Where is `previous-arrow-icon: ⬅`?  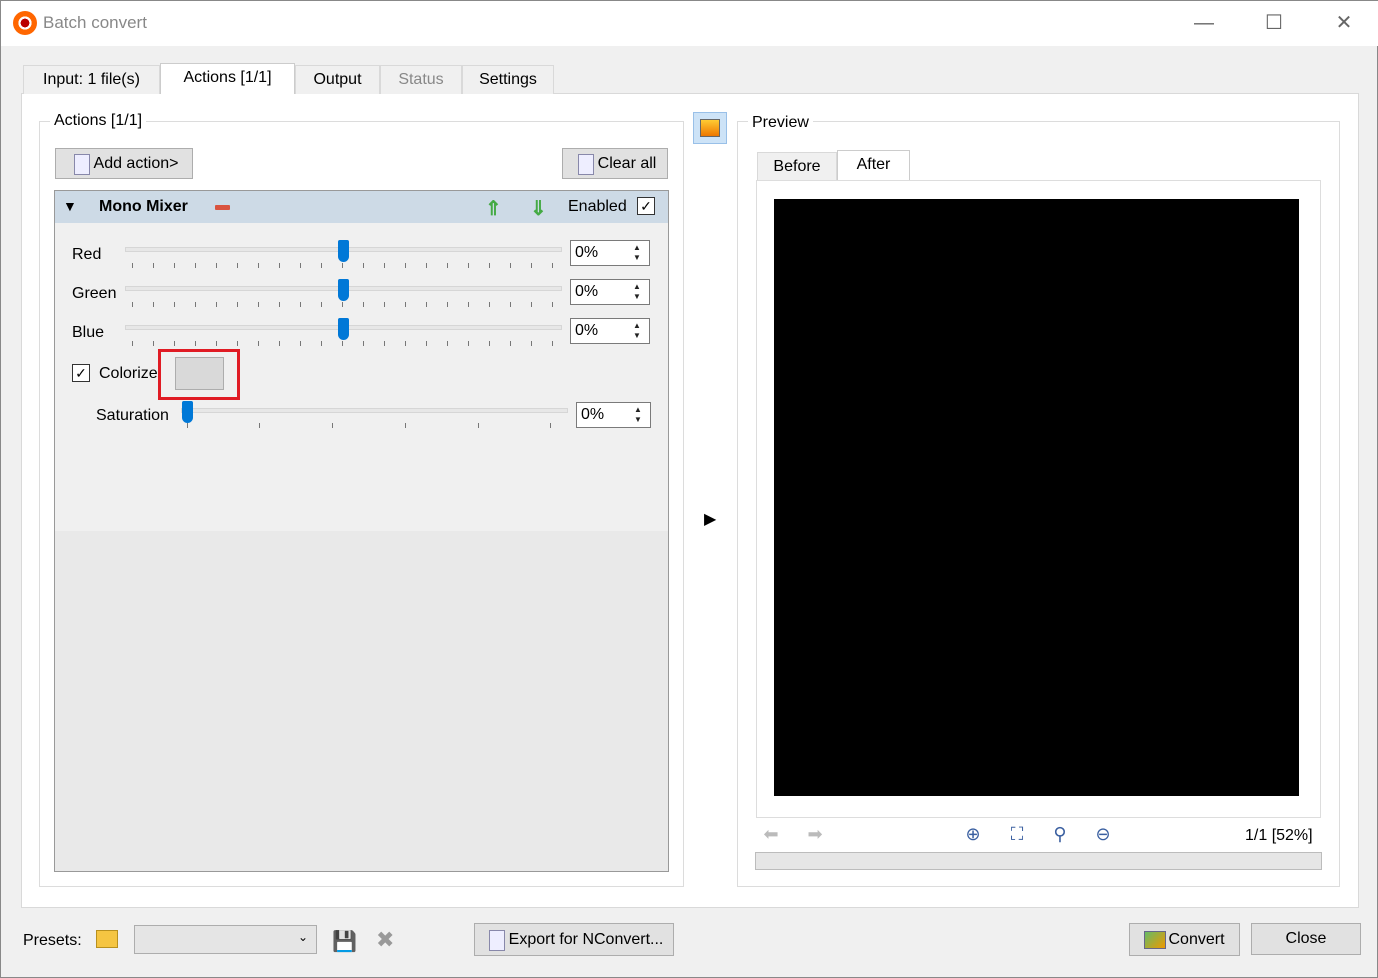 previous-arrow-icon: ⬅ is located at coordinates (771, 836).